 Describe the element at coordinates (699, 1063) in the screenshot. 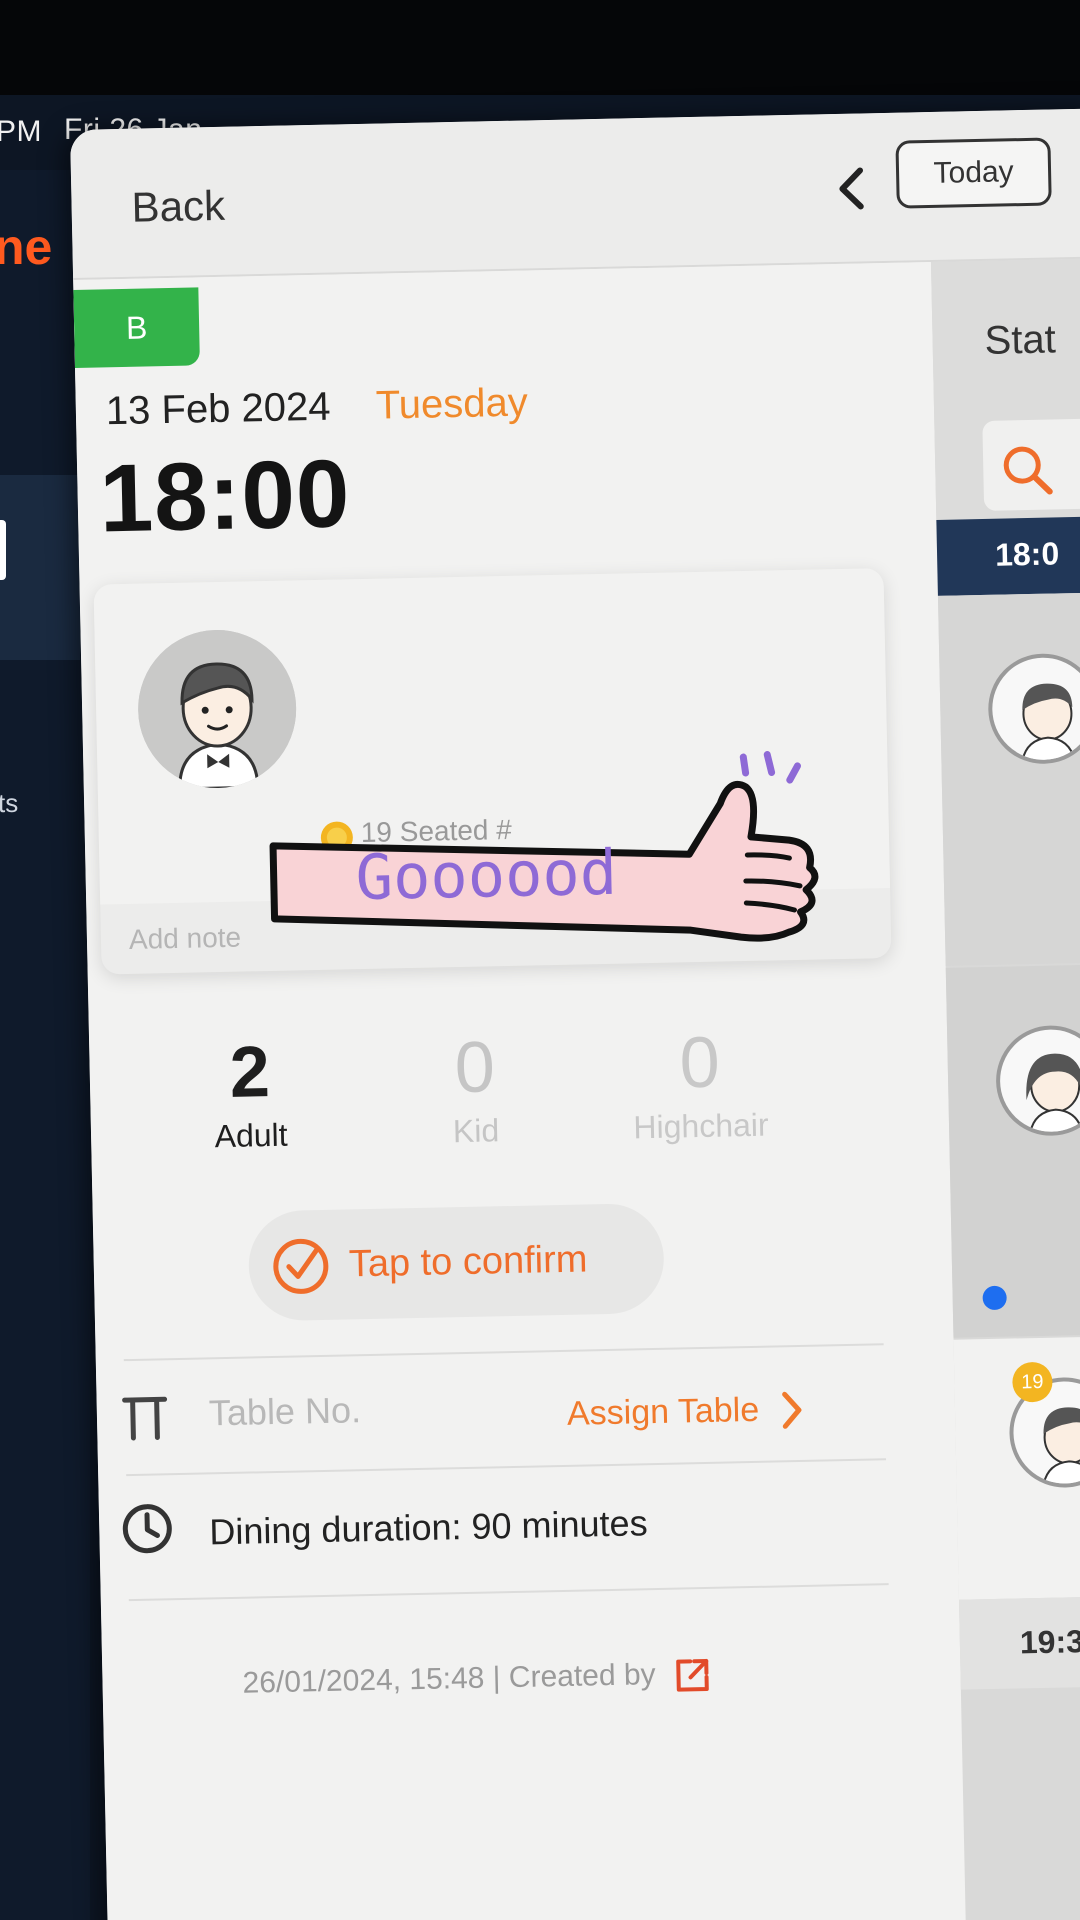

I see `highchair-count: 0` at that location.